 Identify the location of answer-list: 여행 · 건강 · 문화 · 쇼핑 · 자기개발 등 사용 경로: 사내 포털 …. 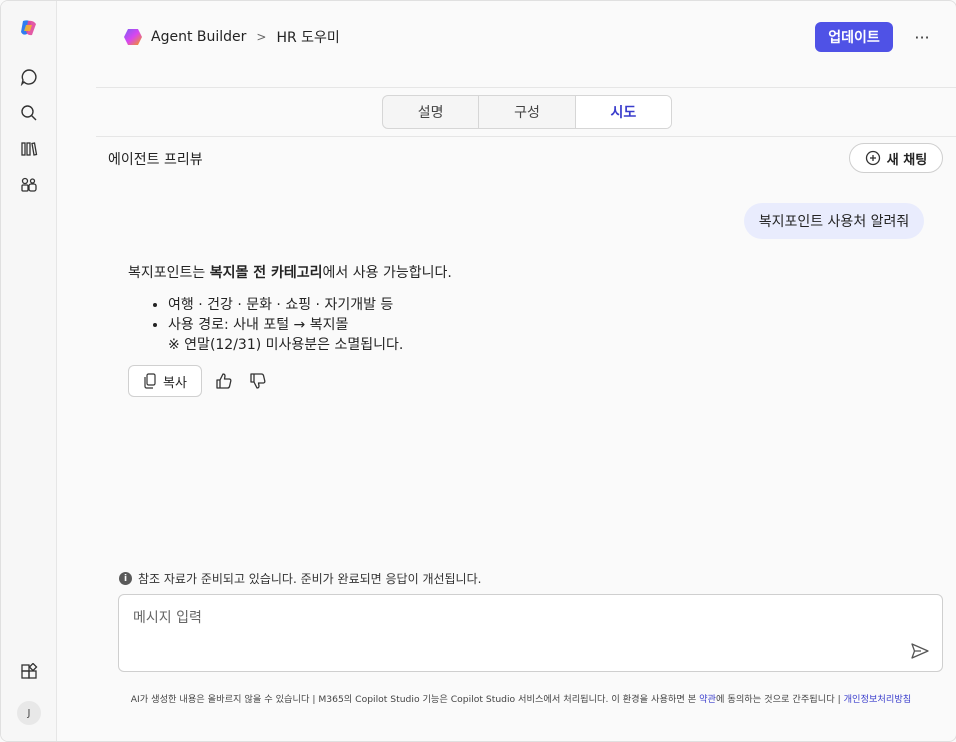
(290, 325).